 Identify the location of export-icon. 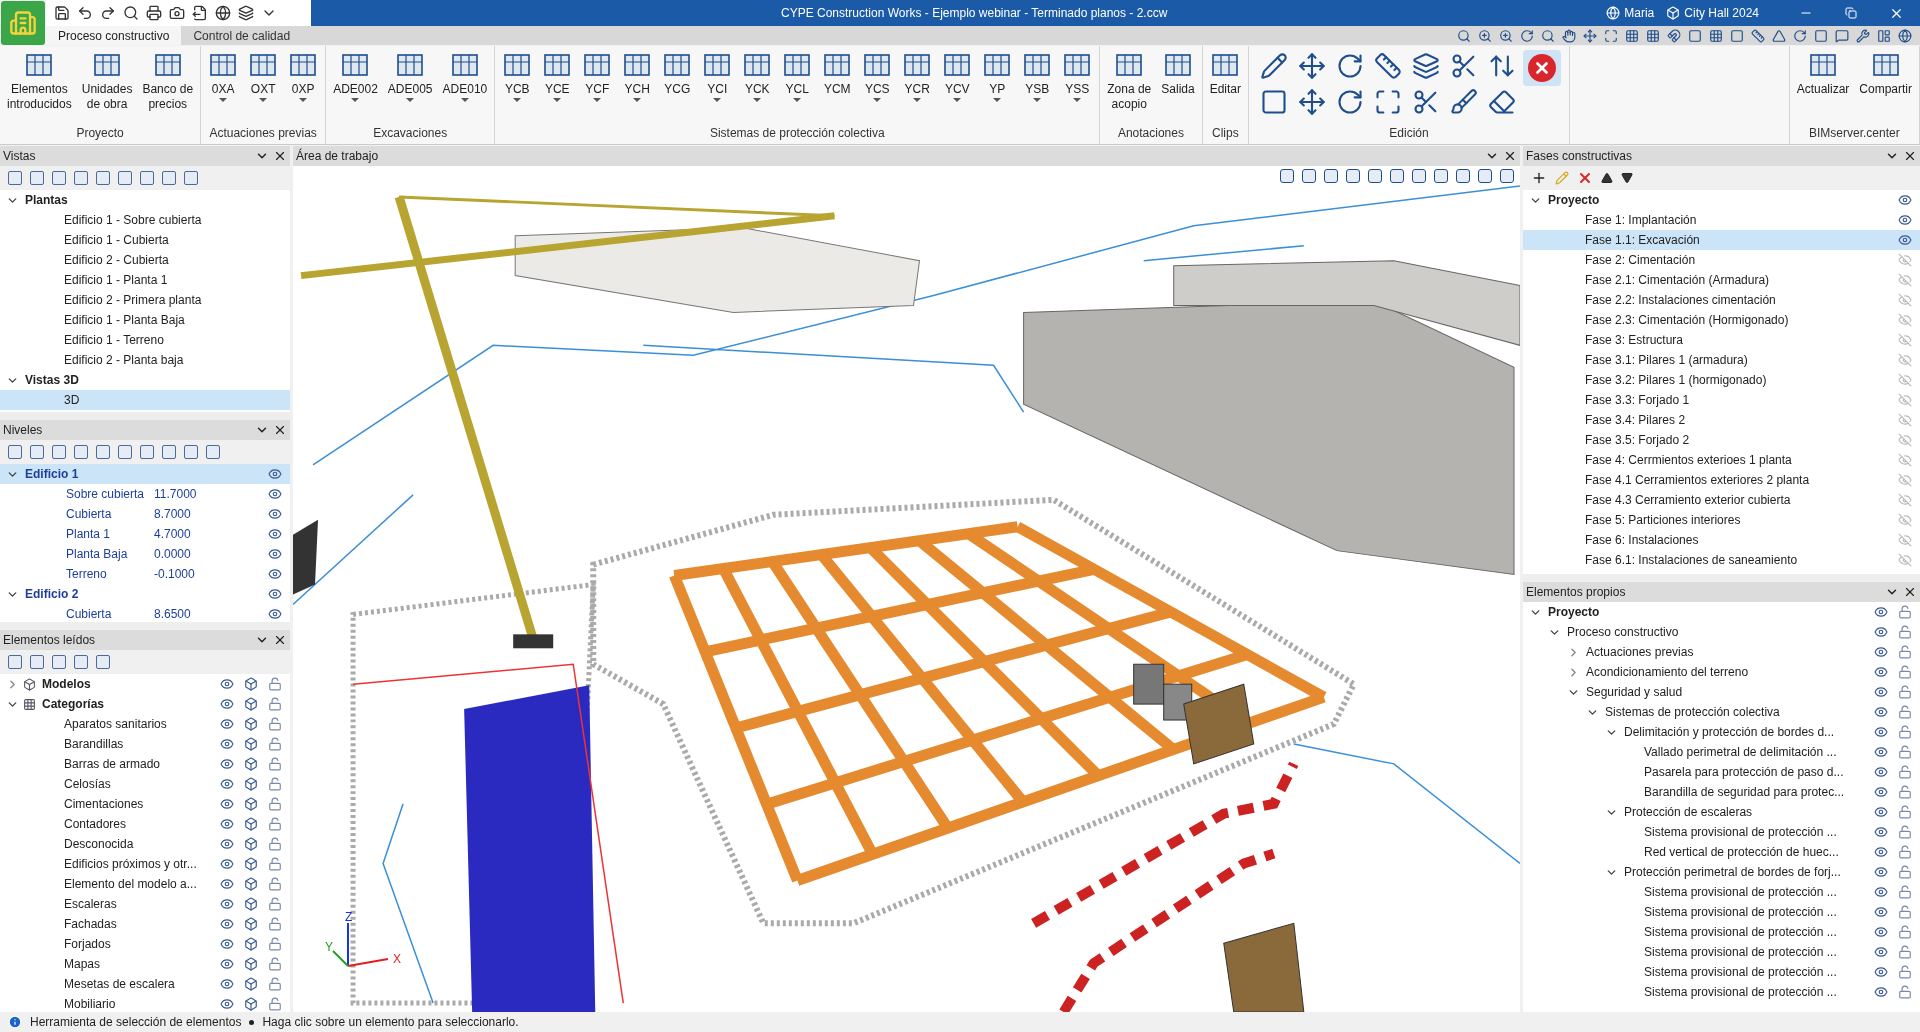
(200, 13).